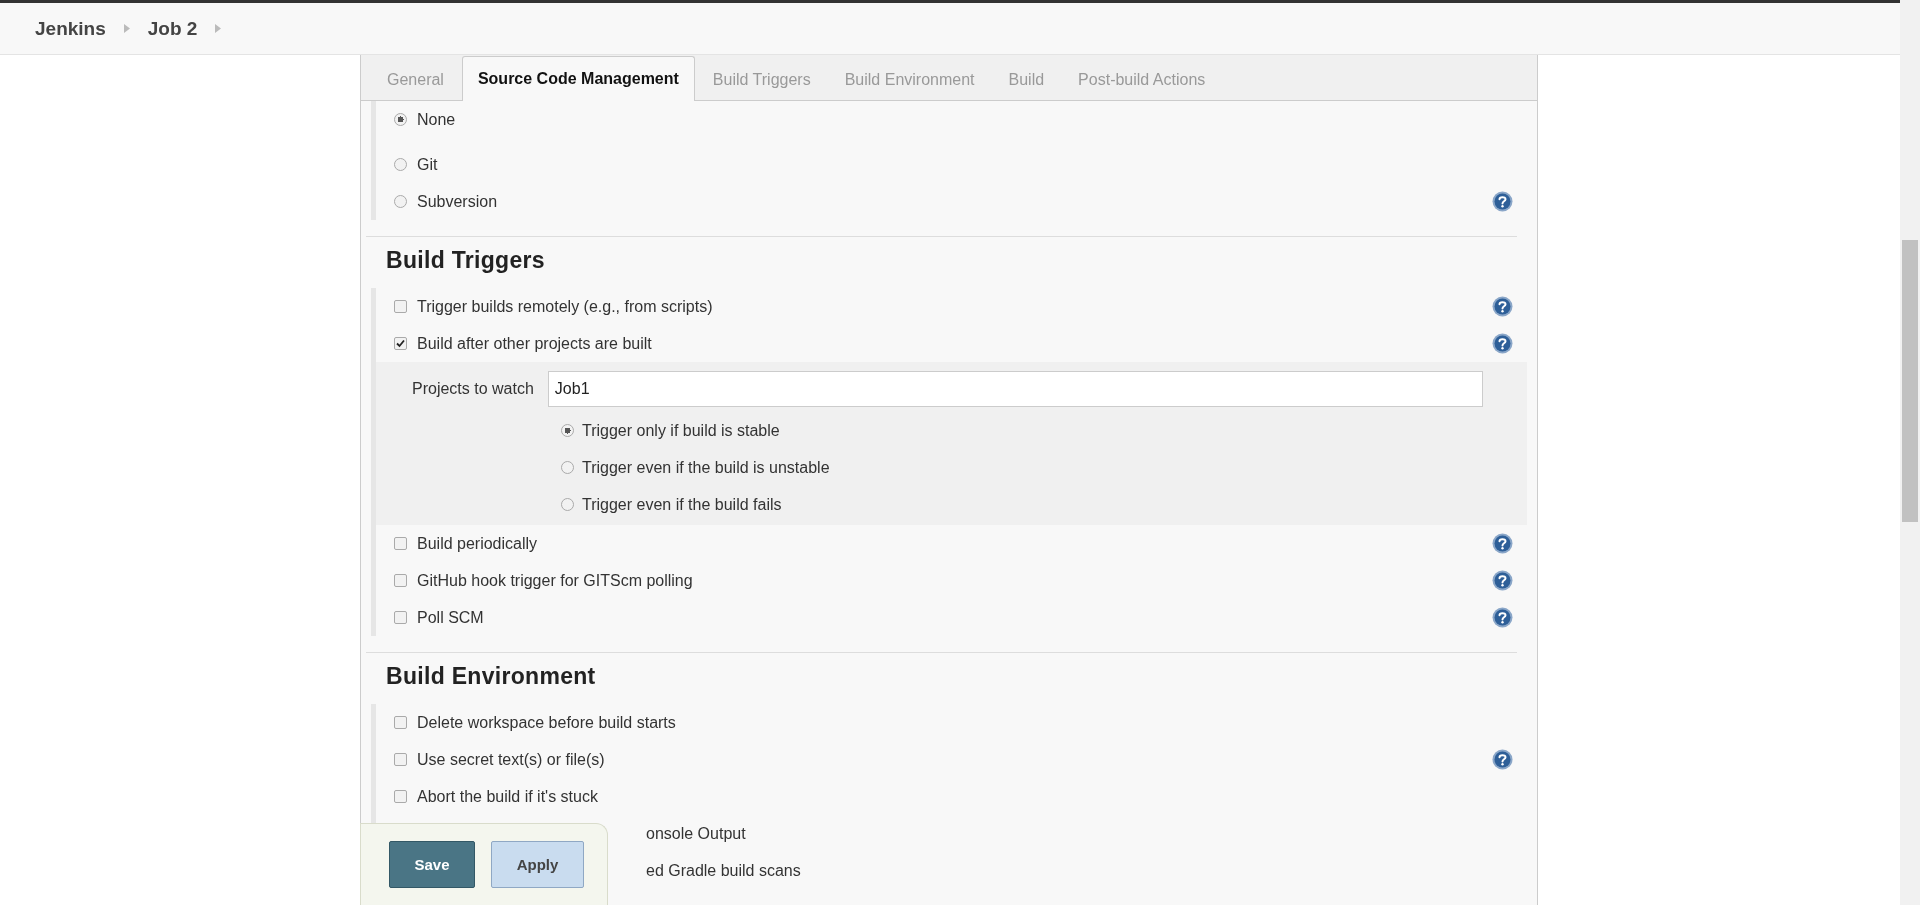 Image resolution: width=1920 pixels, height=905 pixels. What do you see at coordinates (172, 28) in the screenshot?
I see `breadcrumb-link: Job 2` at bounding box center [172, 28].